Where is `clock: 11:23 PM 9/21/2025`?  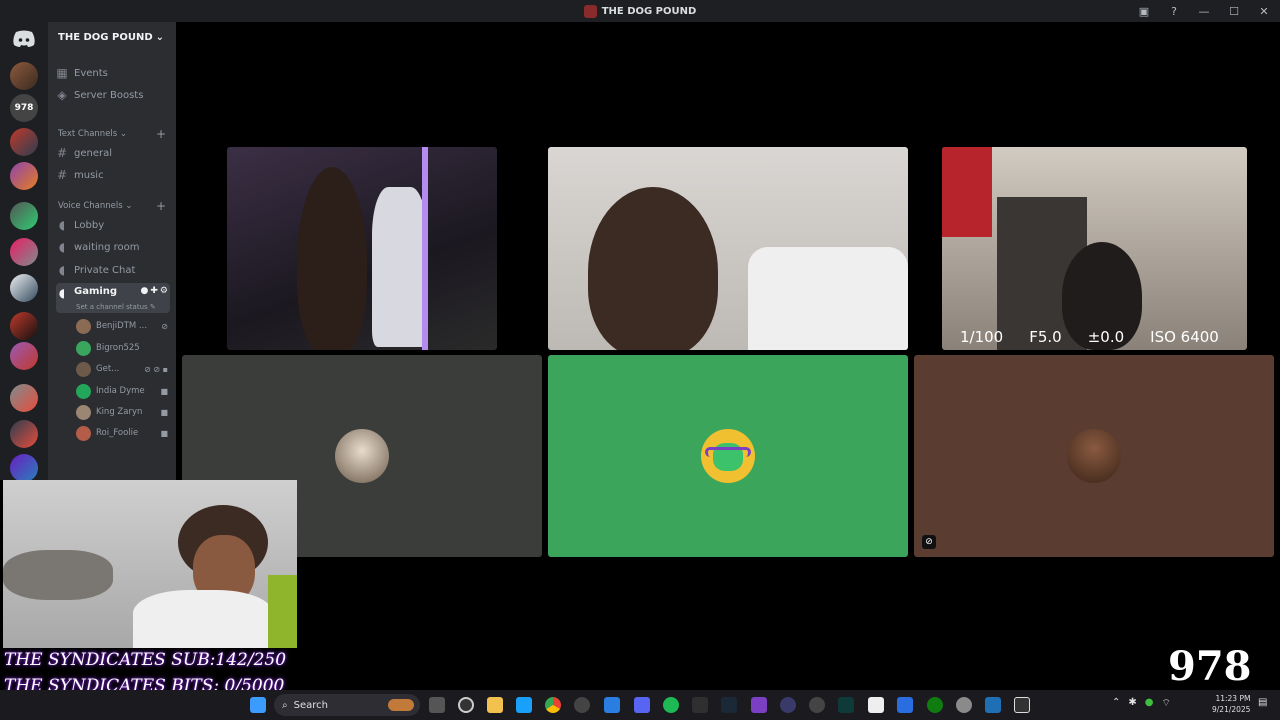
clock: 11:23 PM 9/21/2025 is located at coordinates (1231, 704).